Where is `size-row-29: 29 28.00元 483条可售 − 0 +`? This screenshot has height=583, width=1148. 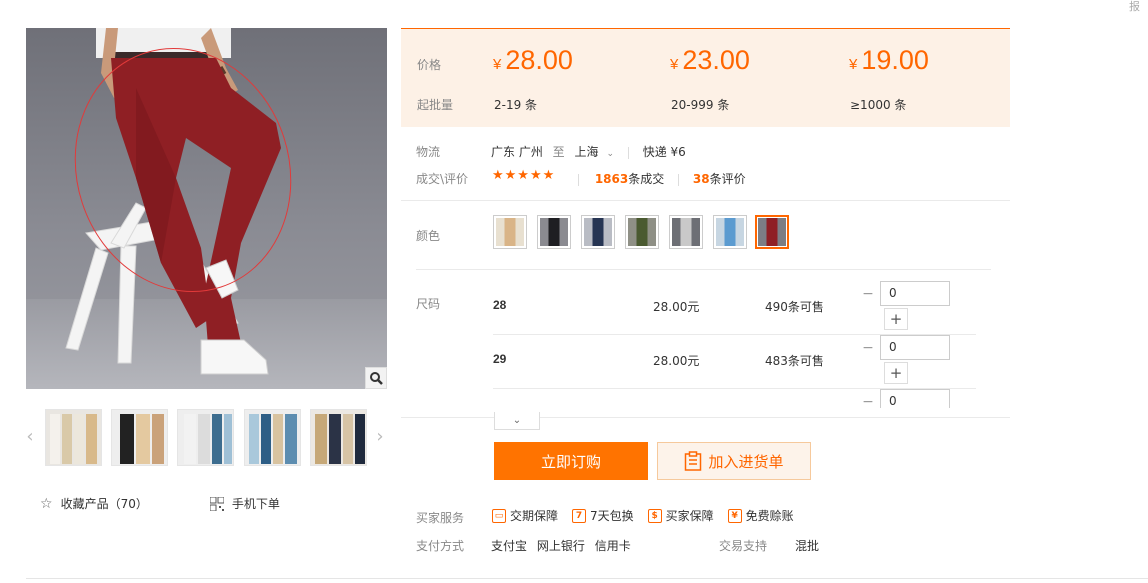
size-row-29: 29 28.00元 483条可售 − 0 + is located at coordinates (734, 362).